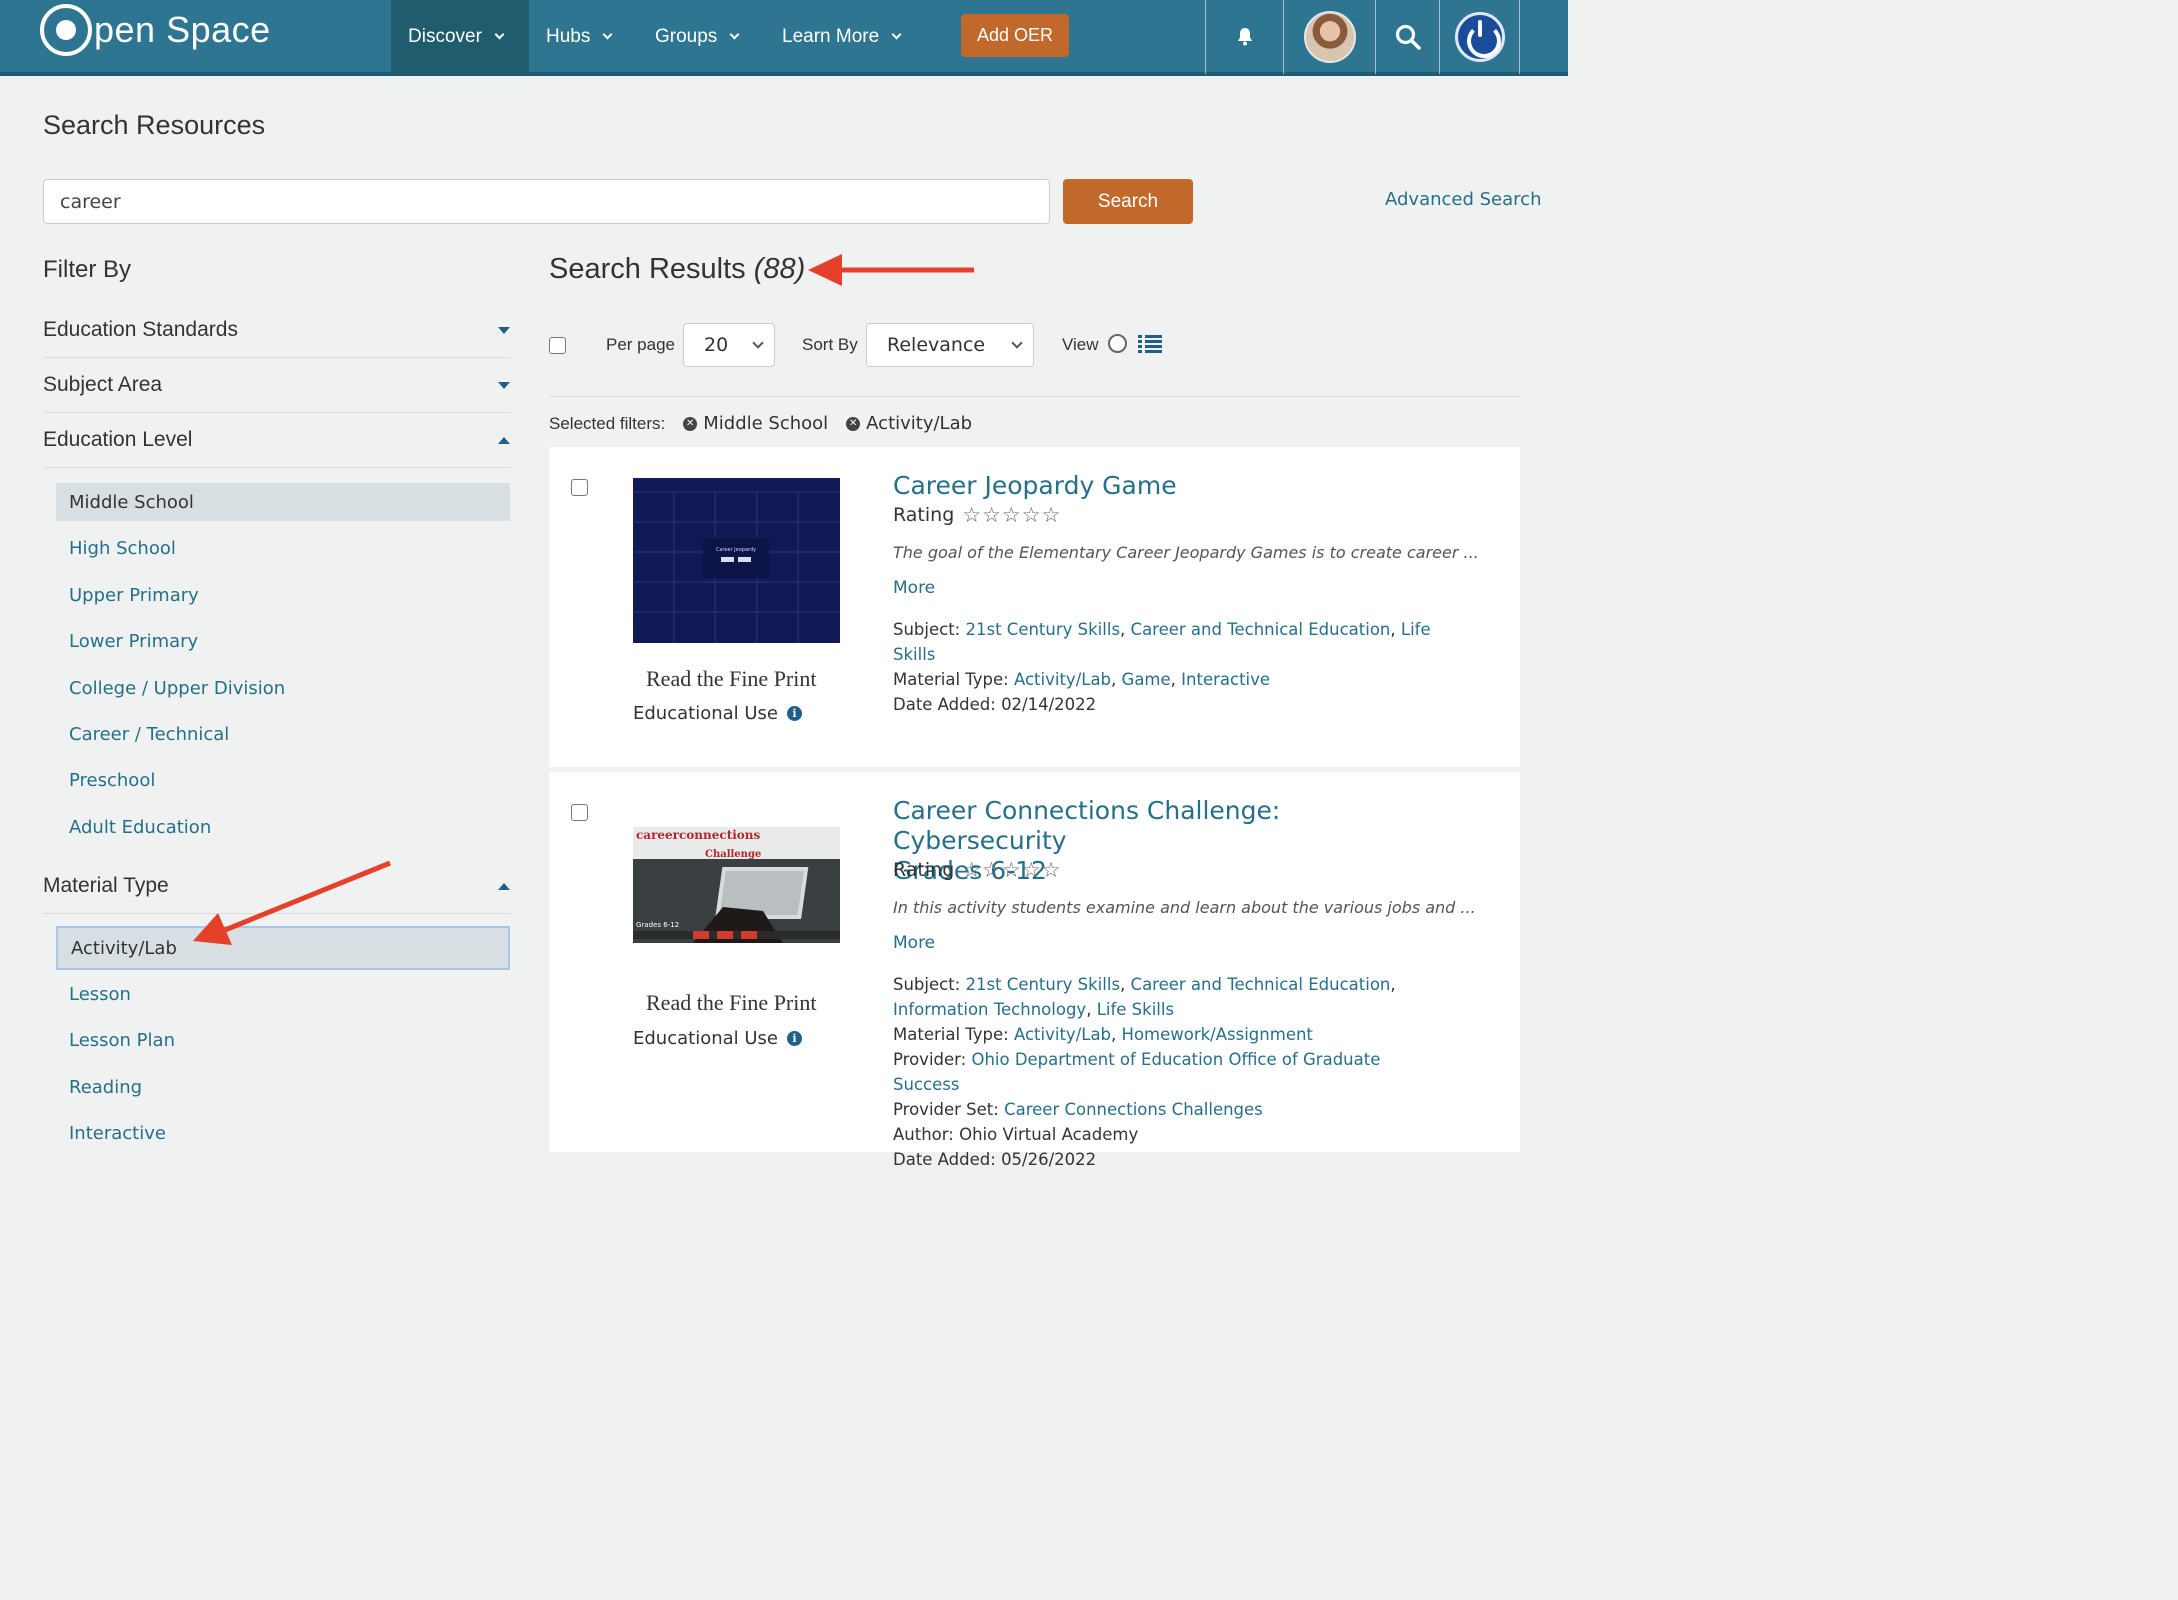 Image resolution: width=2178 pixels, height=1600 pixels. Describe the element at coordinates (283, 780) in the screenshot. I see `education-level-preschool: Preschool` at that location.